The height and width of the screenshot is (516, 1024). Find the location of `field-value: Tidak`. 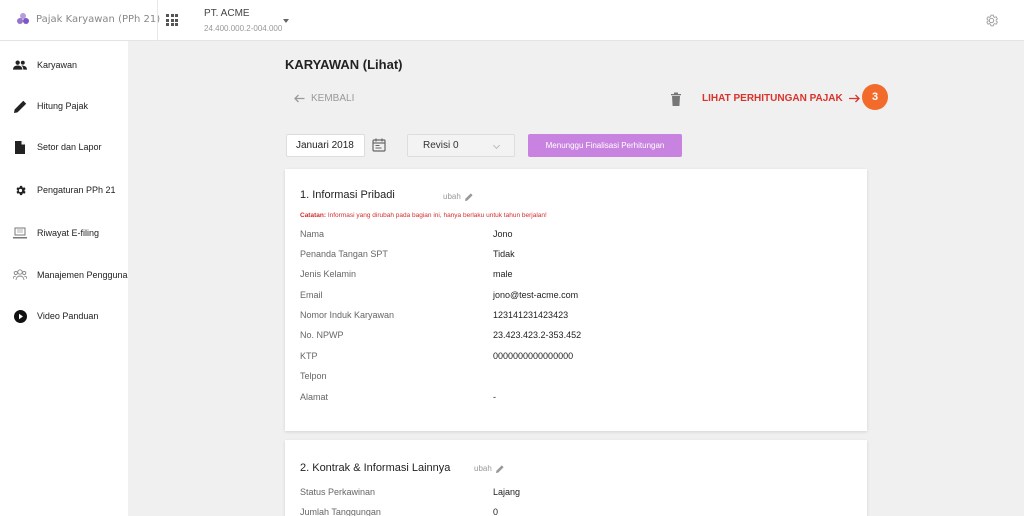

field-value: Tidak is located at coordinates (504, 254).